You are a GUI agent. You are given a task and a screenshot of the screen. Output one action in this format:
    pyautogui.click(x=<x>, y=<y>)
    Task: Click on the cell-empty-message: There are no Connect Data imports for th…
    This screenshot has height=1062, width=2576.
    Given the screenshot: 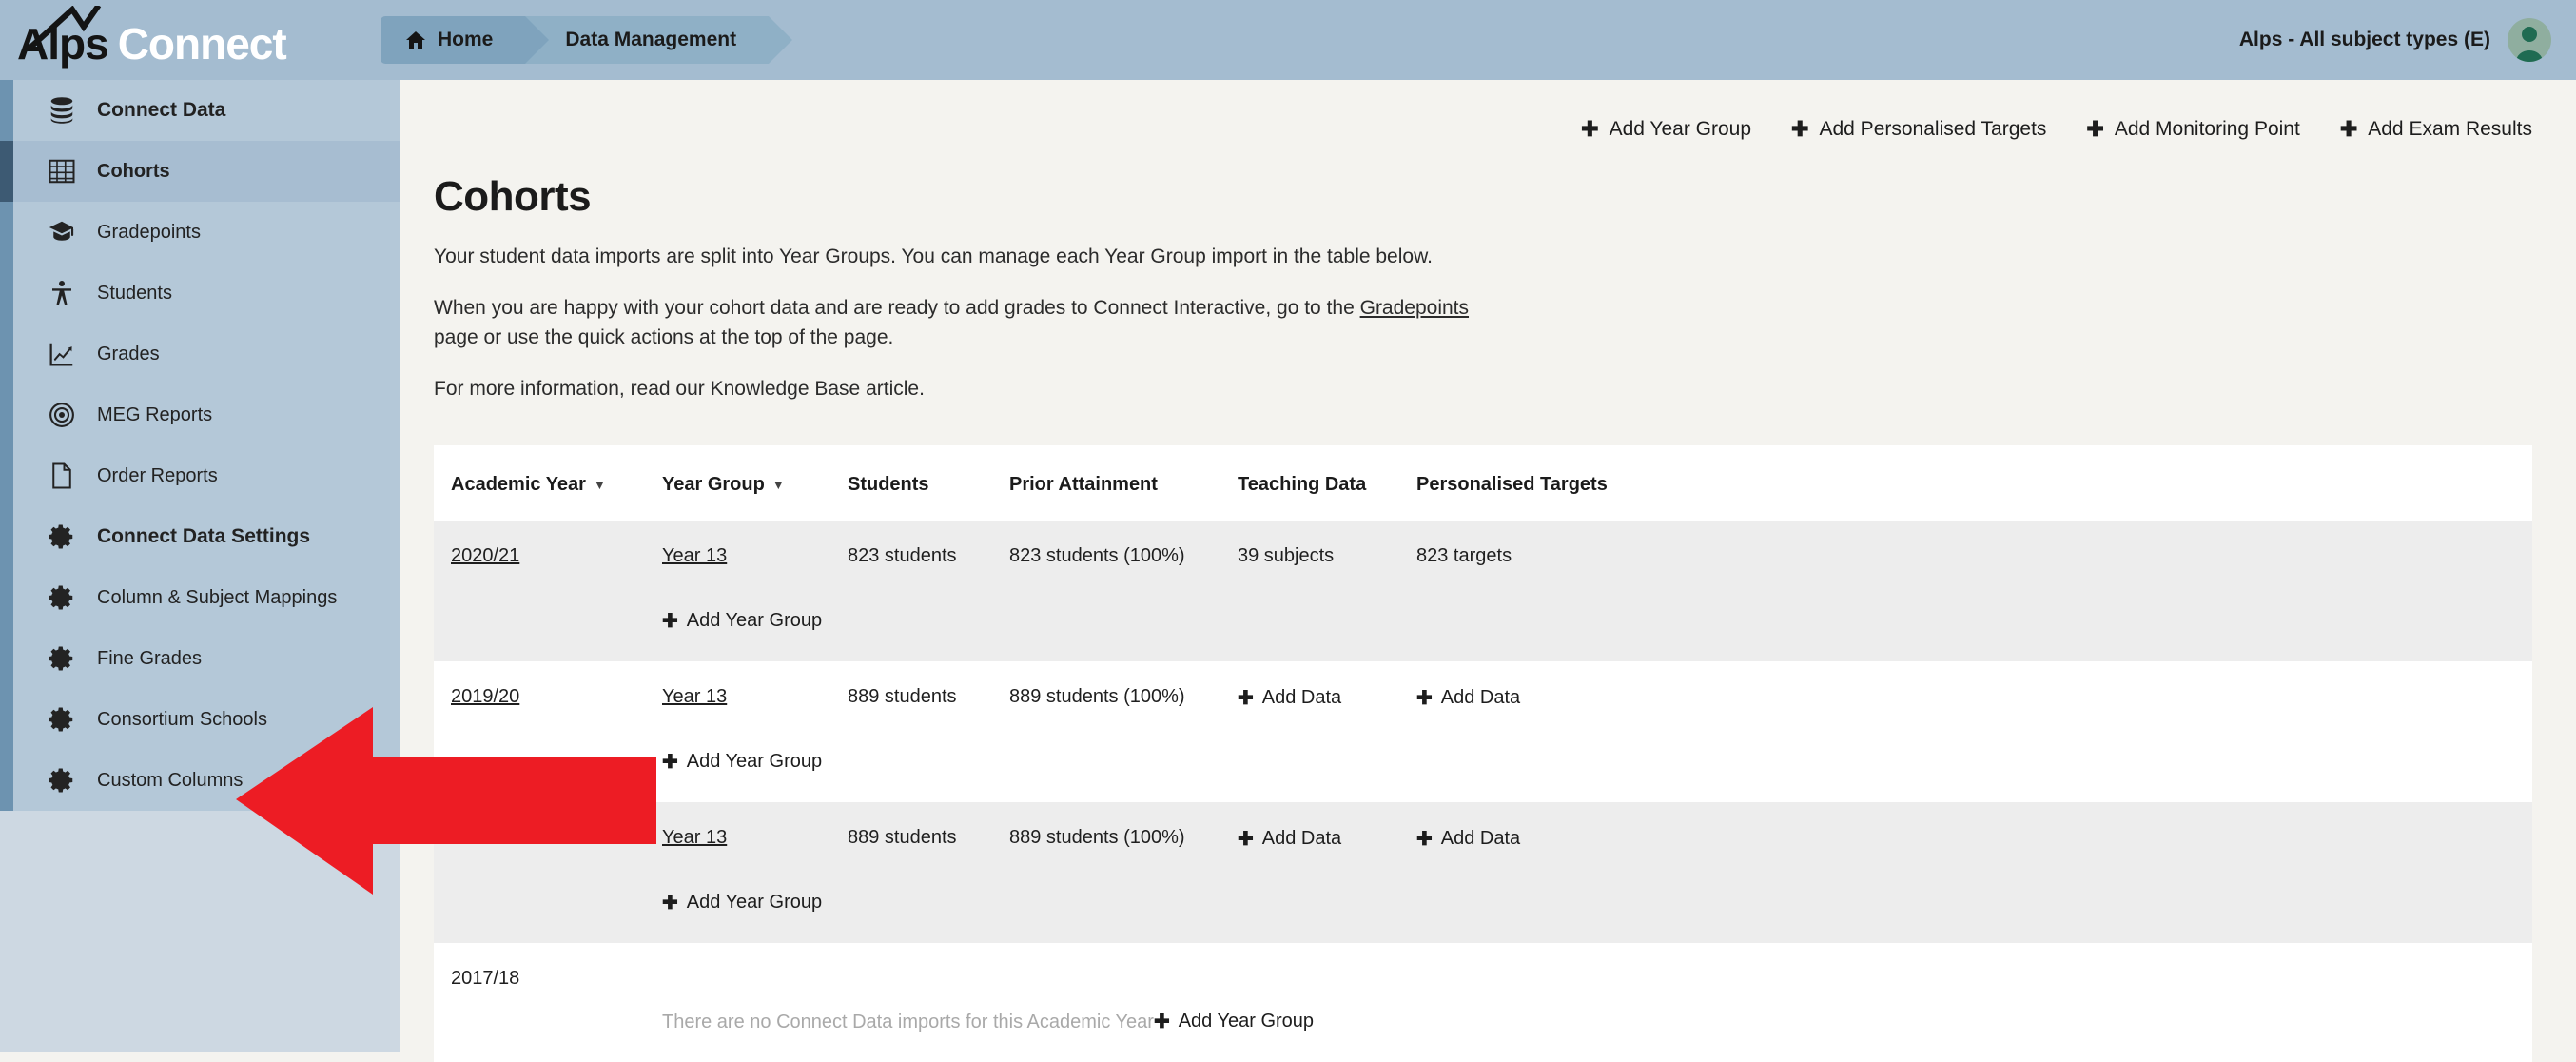 What is the action you would take?
    pyautogui.click(x=1597, y=1003)
    